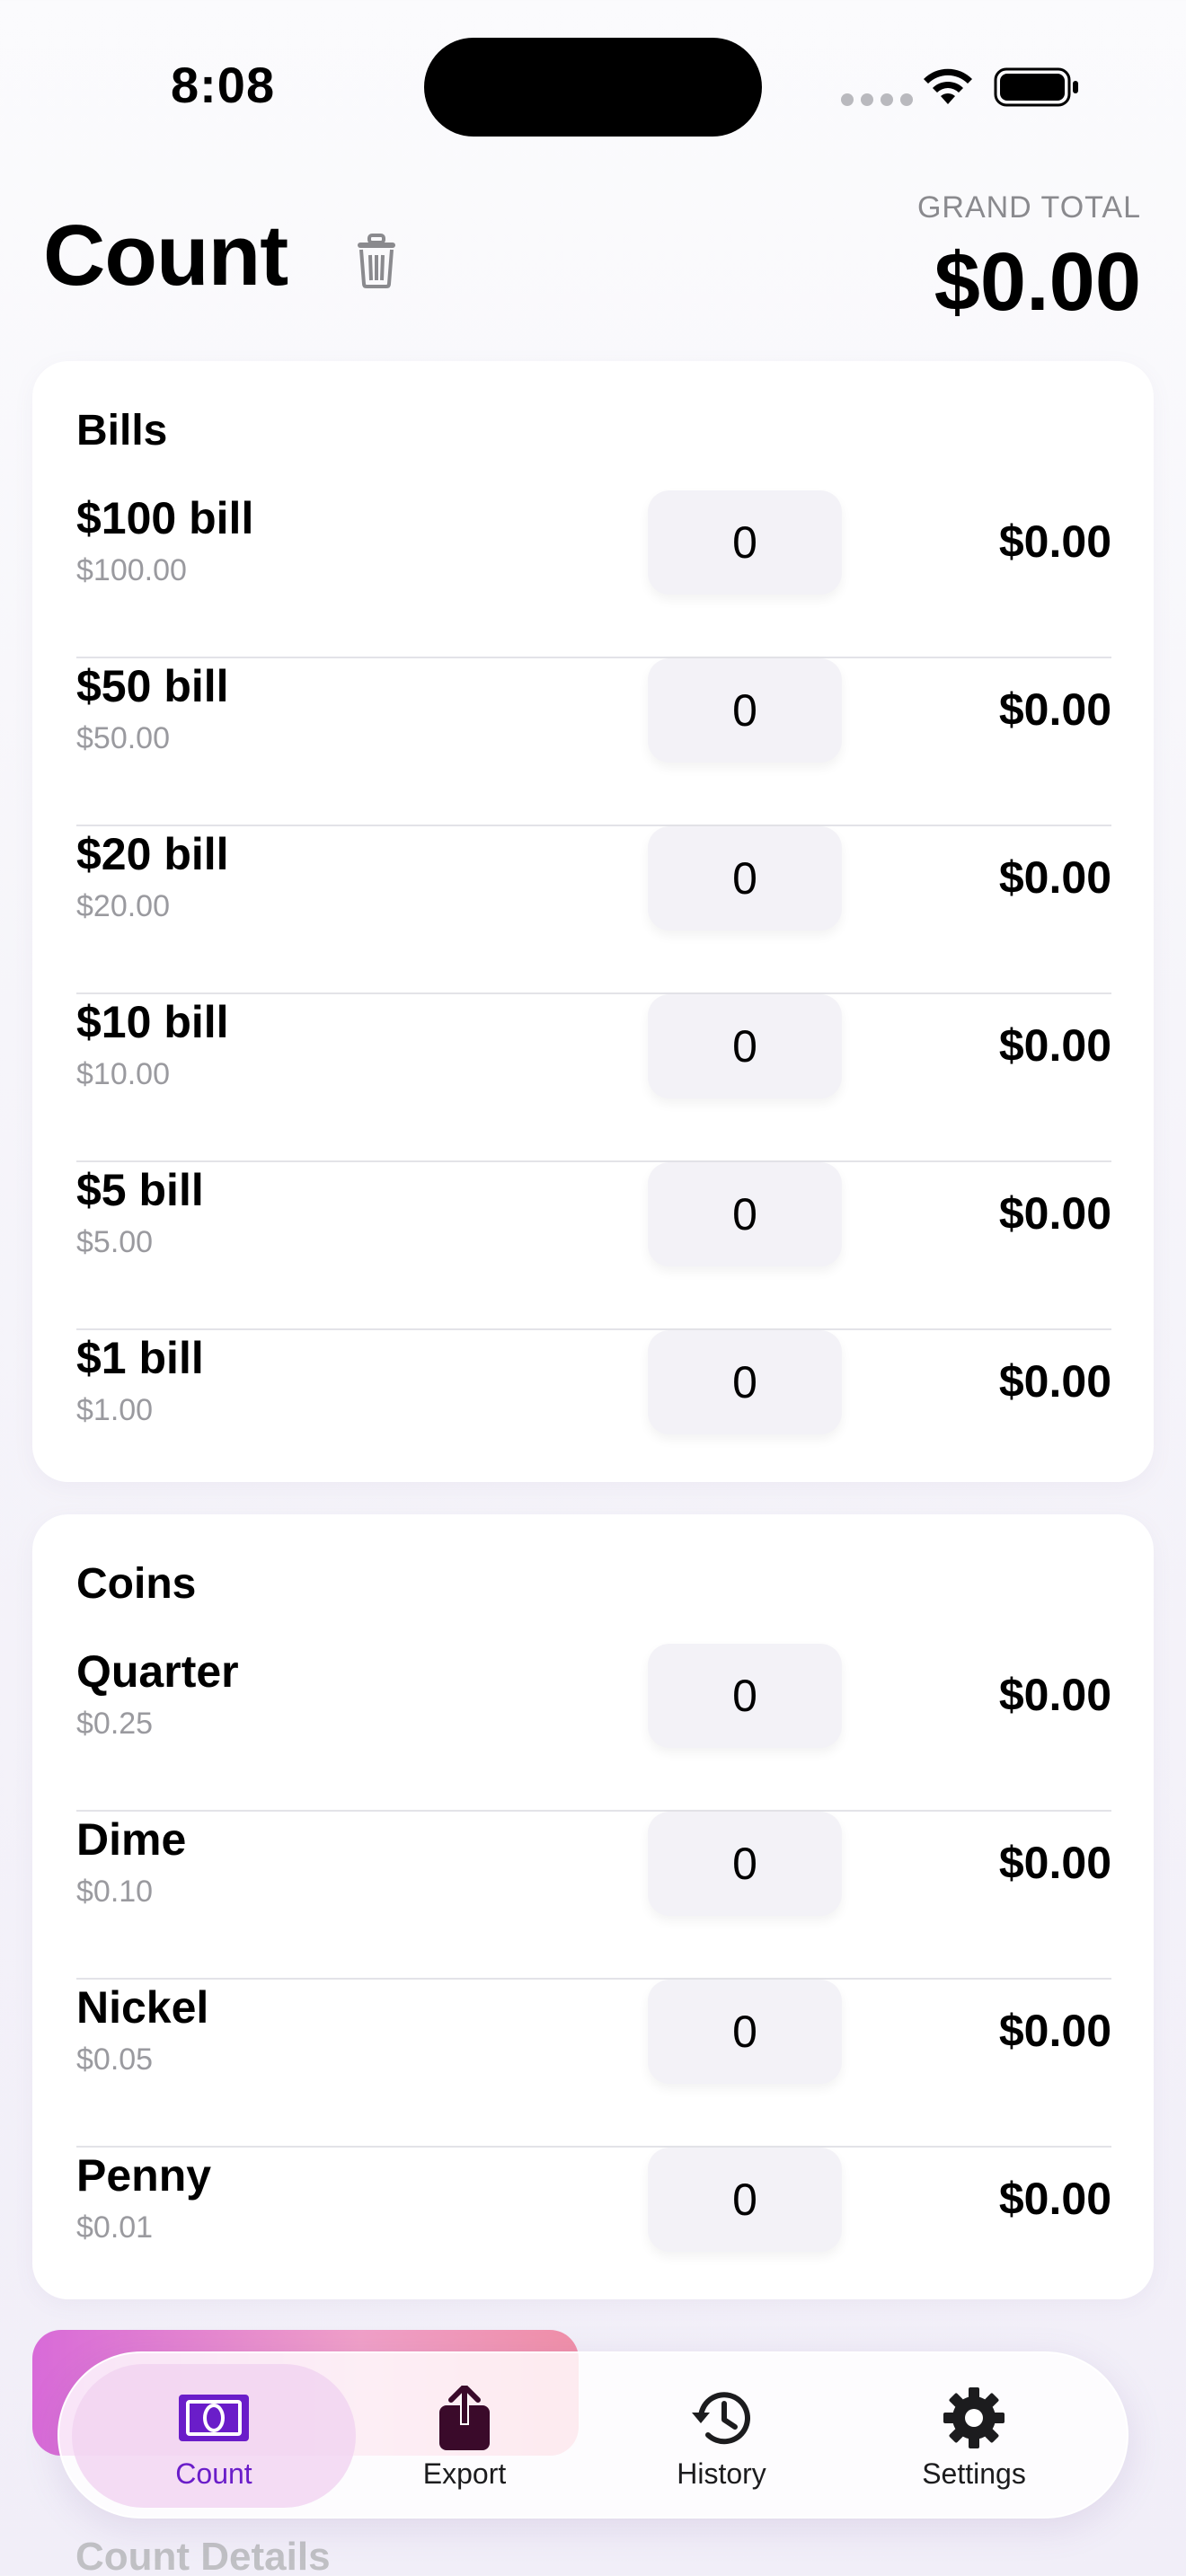  Describe the element at coordinates (123, 738) in the screenshot. I see `denomination-value: $50.00` at that location.